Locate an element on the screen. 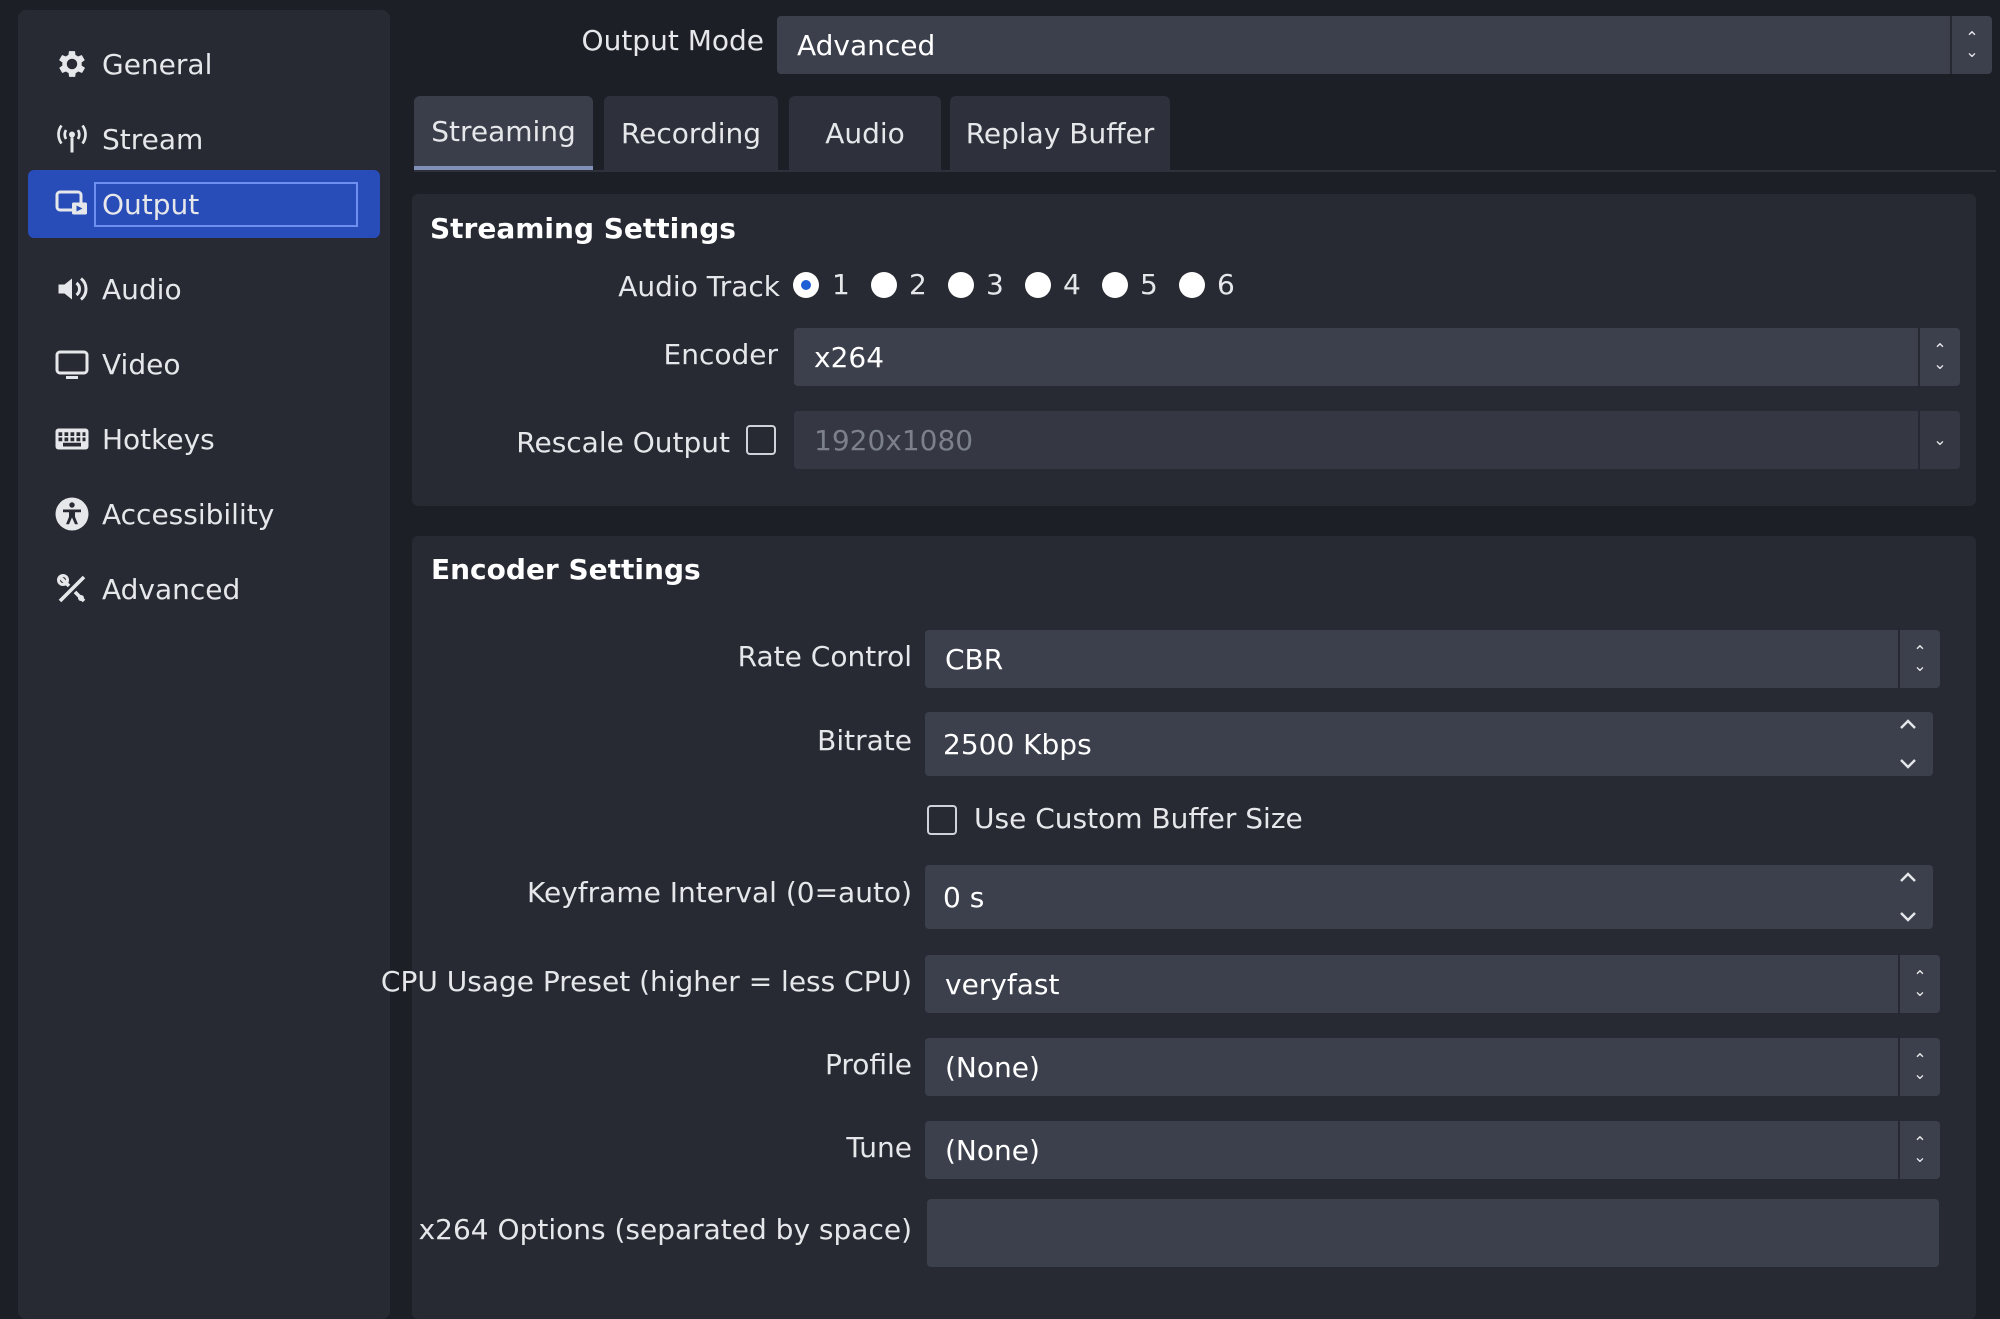  monitor-icon is located at coordinates (72, 364).